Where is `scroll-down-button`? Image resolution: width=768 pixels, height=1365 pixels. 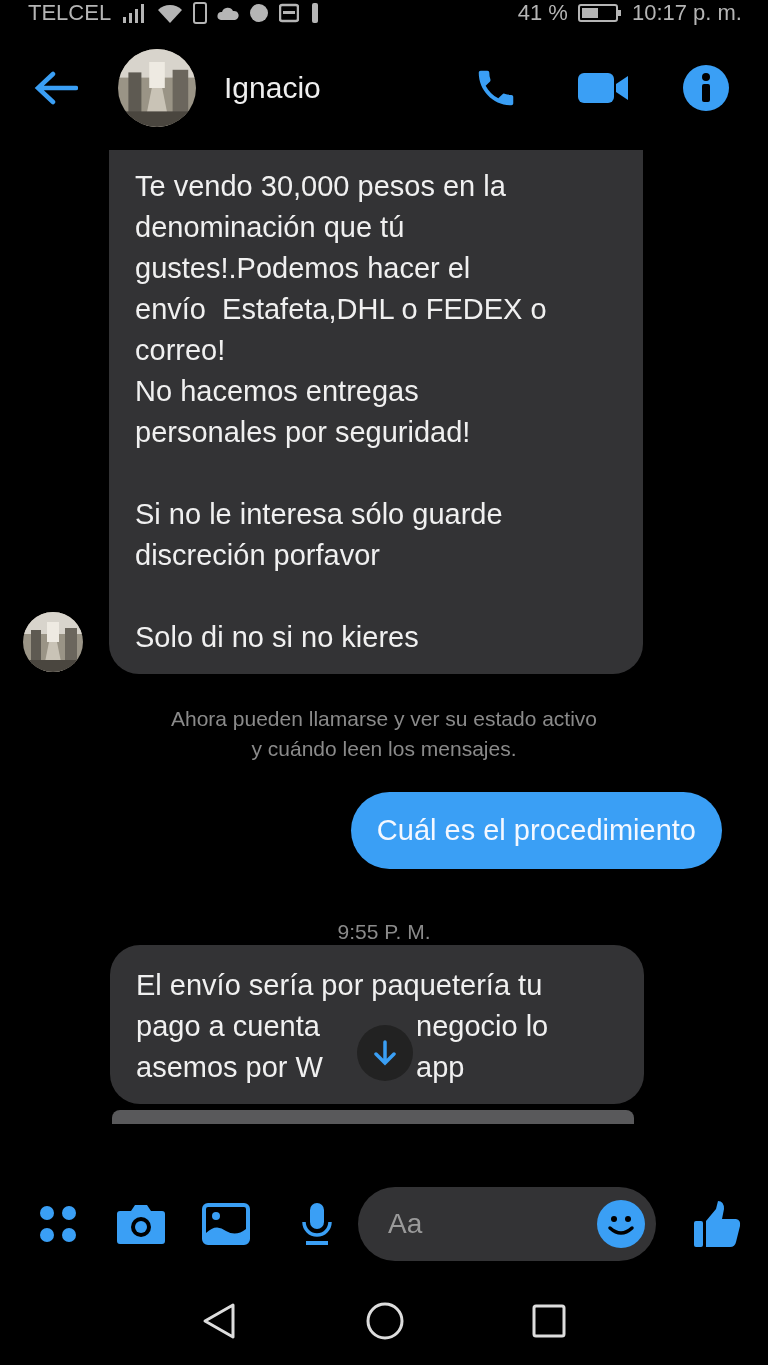 scroll-down-button is located at coordinates (385, 1053).